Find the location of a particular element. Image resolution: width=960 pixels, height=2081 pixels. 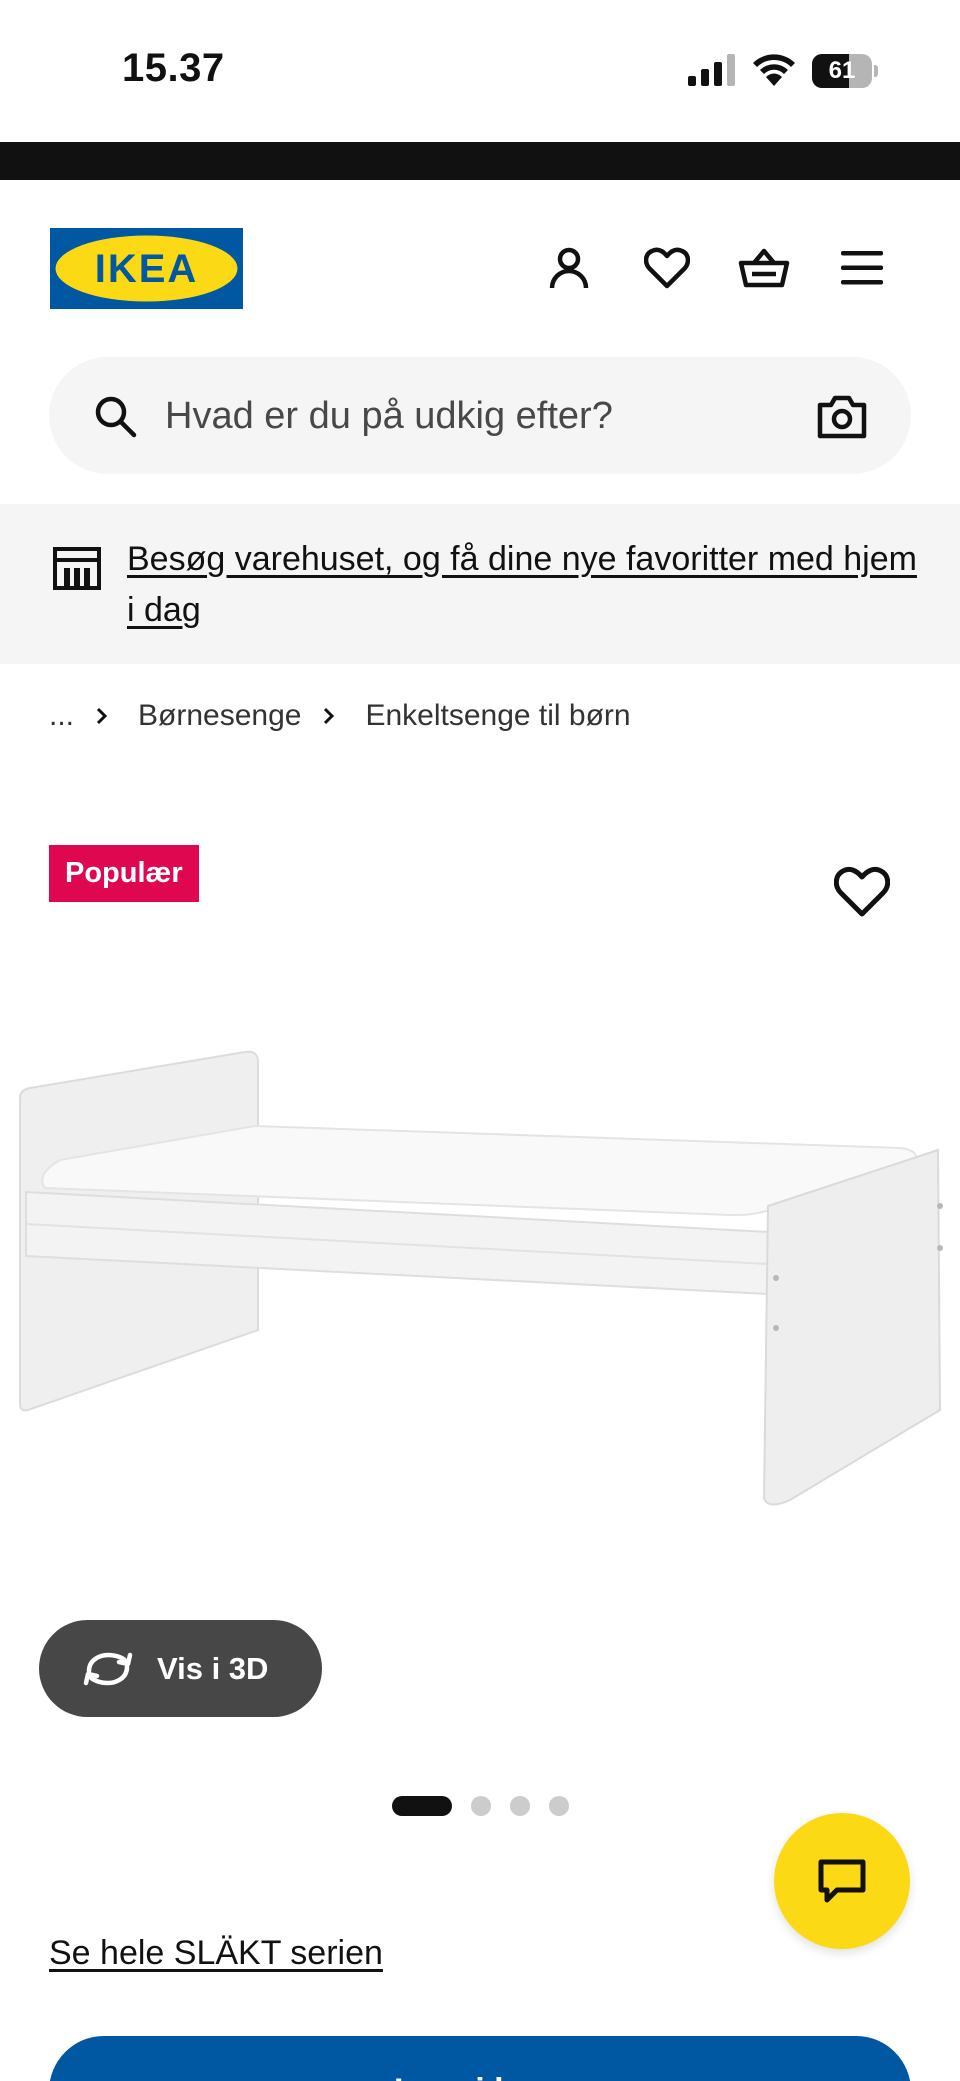

camera-icon is located at coordinates (842, 416).